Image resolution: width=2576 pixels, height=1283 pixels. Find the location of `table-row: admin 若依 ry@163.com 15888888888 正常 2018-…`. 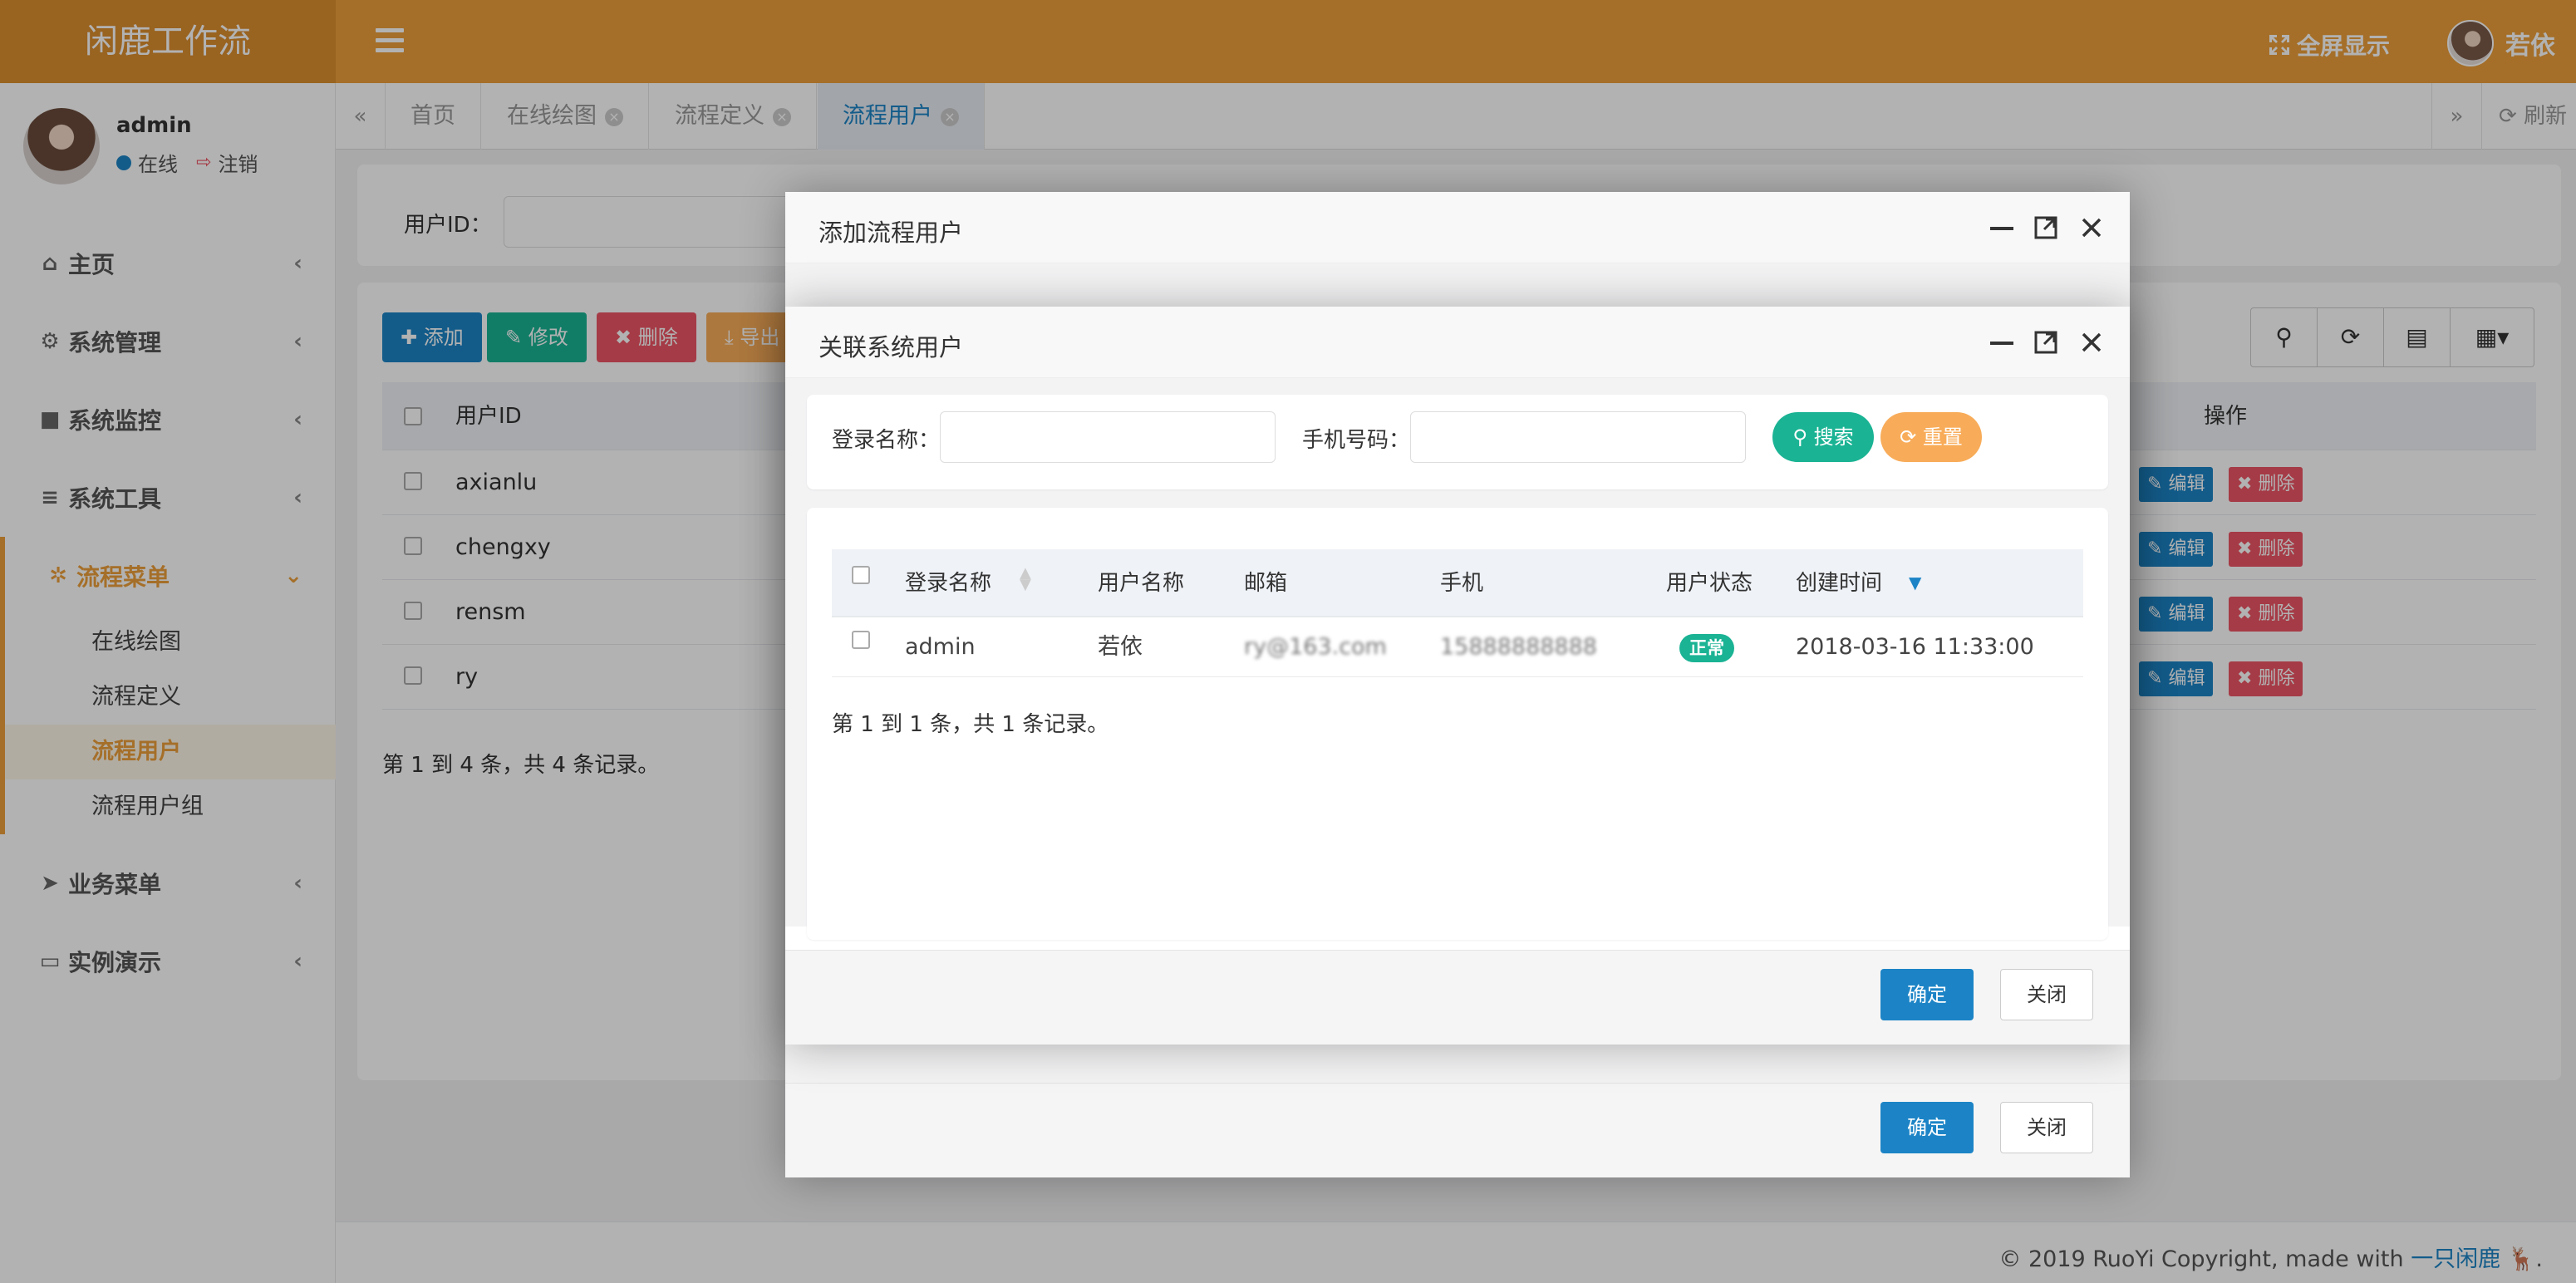

table-row: admin 若依 ry@163.com 15888888888 正常 2018-… is located at coordinates (1457, 647).